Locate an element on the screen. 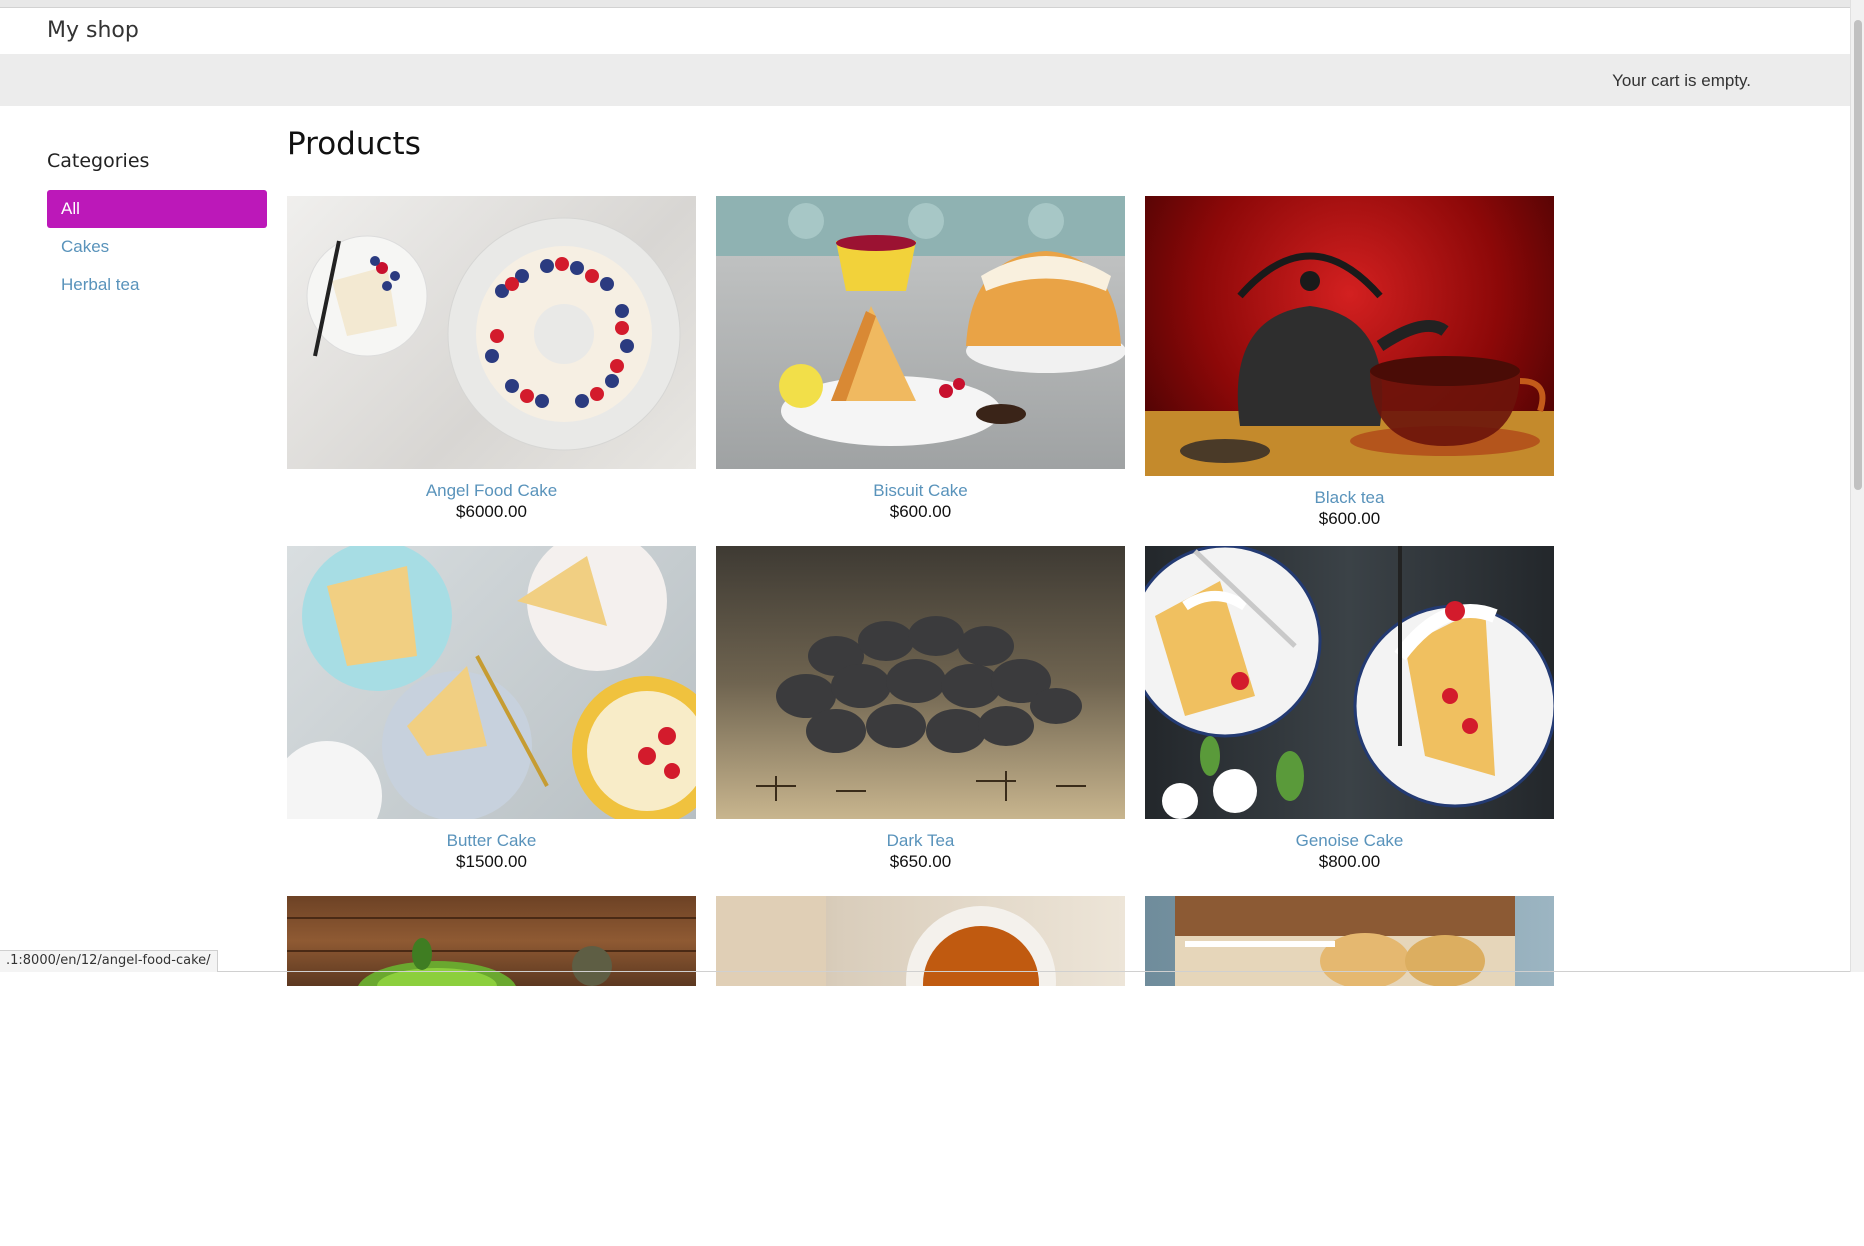 This screenshot has width=1864, height=1246. product-card: Butter Cake $1500.00 is located at coordinates (491, 721).